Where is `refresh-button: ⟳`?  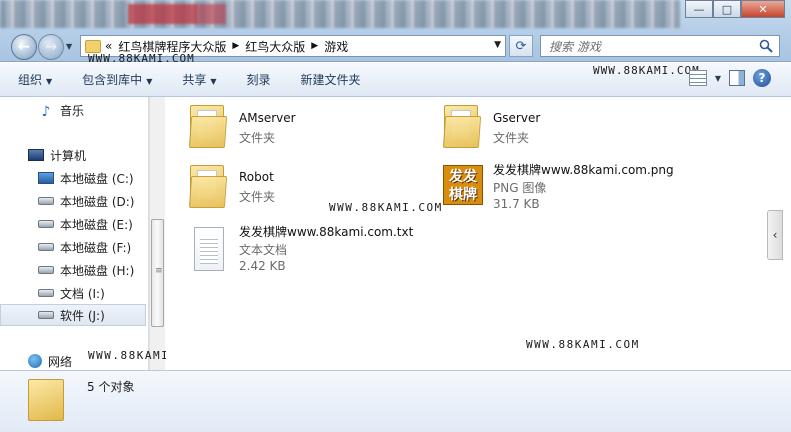
refresh-button: ⟳ is located at coordinates (521, 46).